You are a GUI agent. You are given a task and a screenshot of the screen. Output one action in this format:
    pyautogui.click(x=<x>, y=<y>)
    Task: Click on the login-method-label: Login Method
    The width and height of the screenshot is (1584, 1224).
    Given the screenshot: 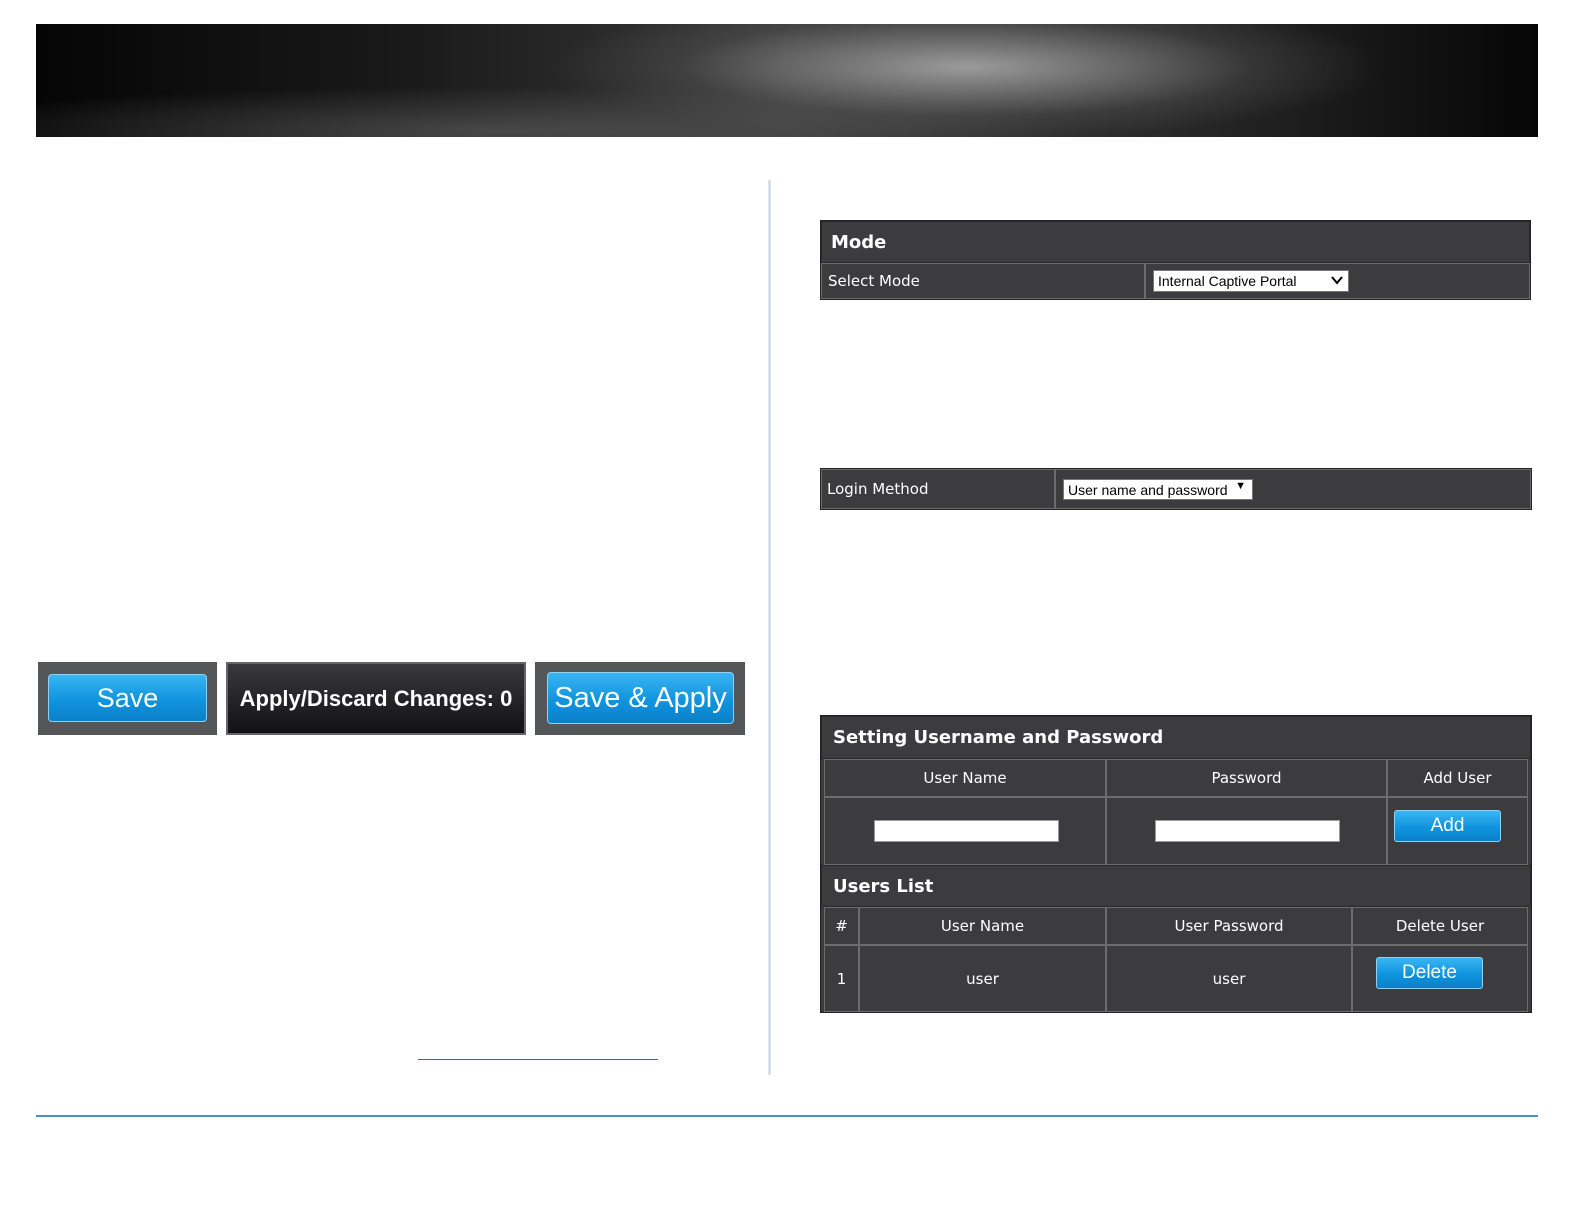 What is the action you would take?
    pyautogui.click(x=938, y=489)
    